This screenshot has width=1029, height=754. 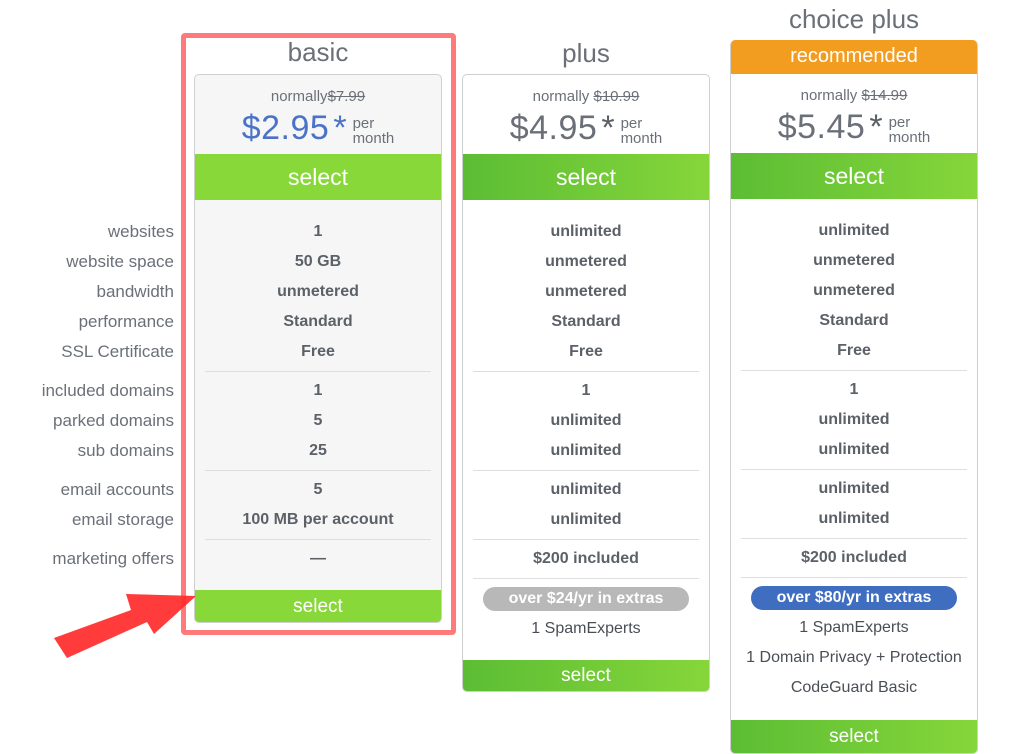 What do you see at coordinates (113, 558) in the screenshot?
I see `label-marketing-offers: marketing offers` at bounding box center [113, 558].